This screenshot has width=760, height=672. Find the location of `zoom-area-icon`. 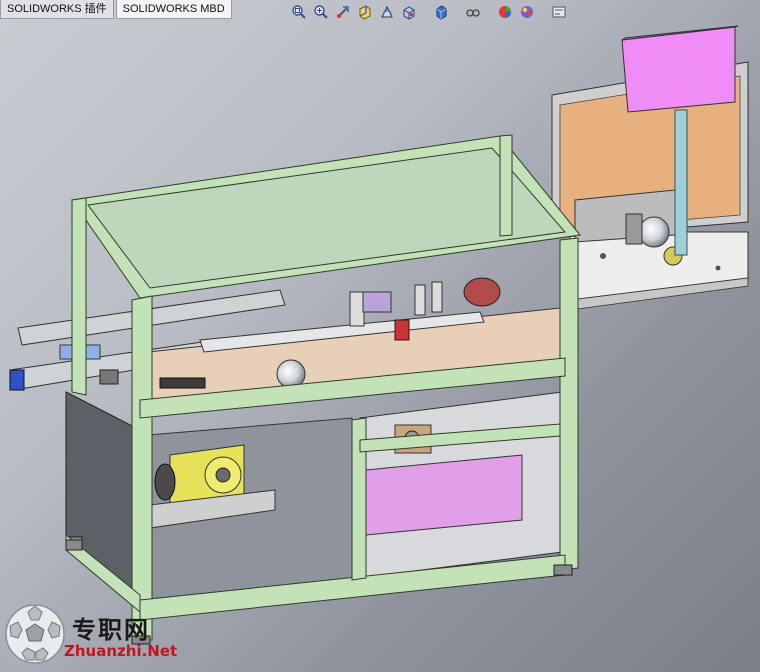

zoom-area-icon is located at coordinates (321, 12).